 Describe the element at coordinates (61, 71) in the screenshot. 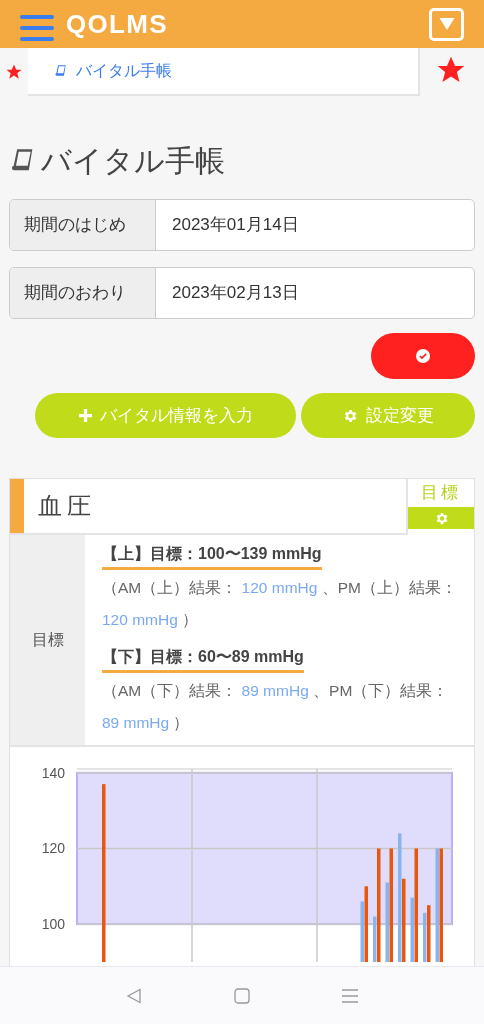

I see `book-icon` at that location.